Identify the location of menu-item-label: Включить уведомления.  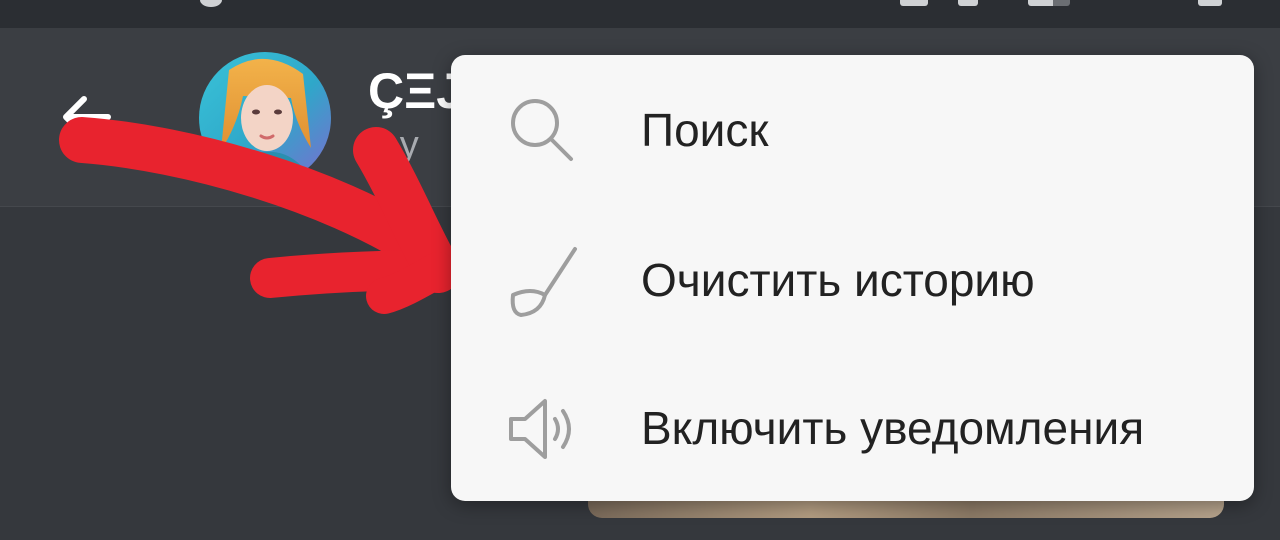
(893, 428).